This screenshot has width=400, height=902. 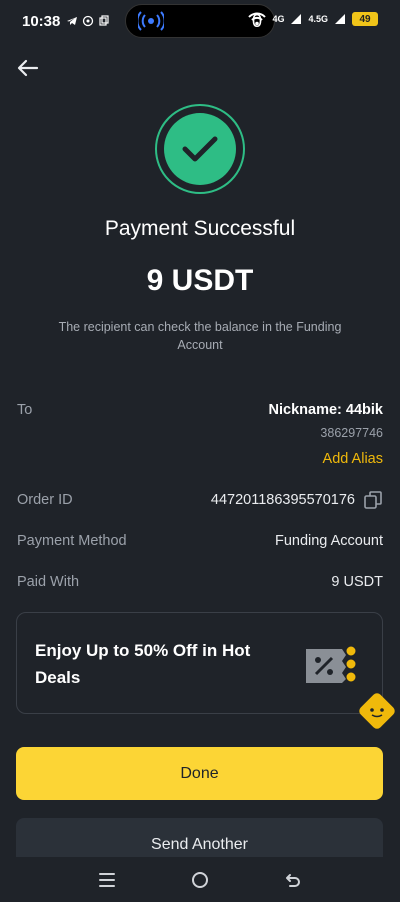 I want to click on menu-icon, so click(x=106, y=879).